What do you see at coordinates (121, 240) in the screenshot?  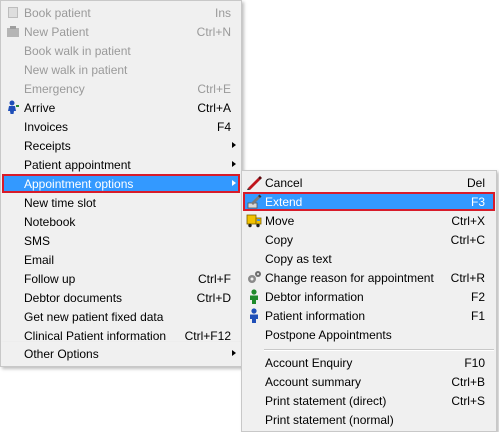 I see `menu-item-sms: SMS` at bounding box center [121, 240].